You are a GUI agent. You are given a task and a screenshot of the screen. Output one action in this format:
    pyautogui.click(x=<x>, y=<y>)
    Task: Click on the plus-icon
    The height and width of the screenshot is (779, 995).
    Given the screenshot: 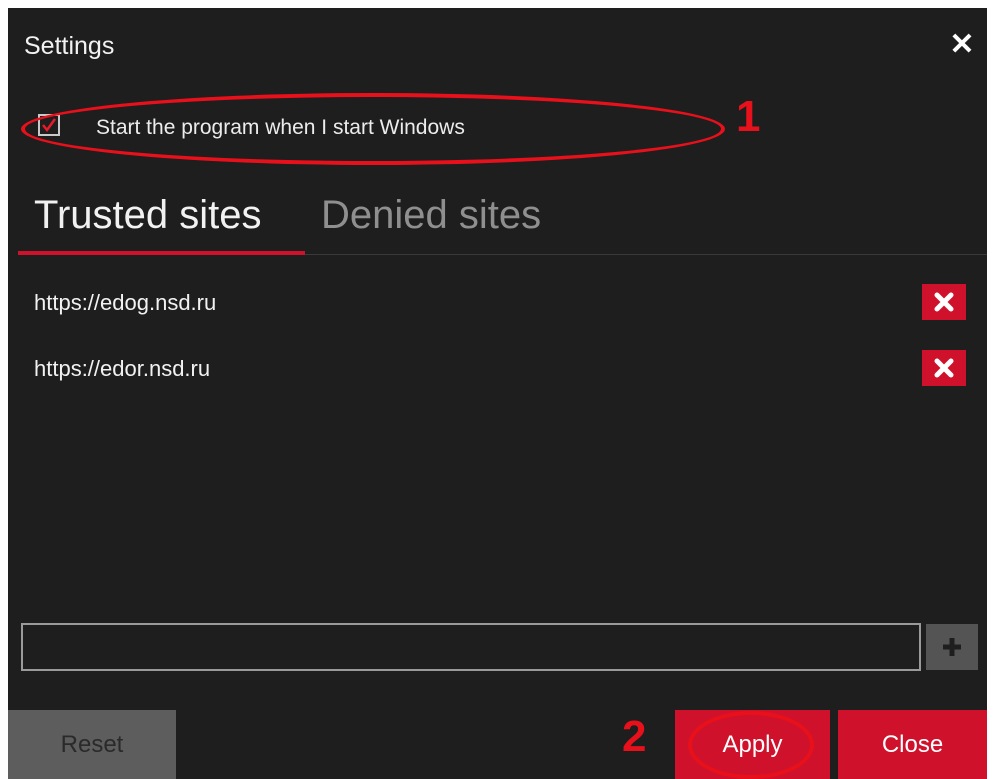 What is the action you would take?
    pyautogui.click(x=952, y=647)
    